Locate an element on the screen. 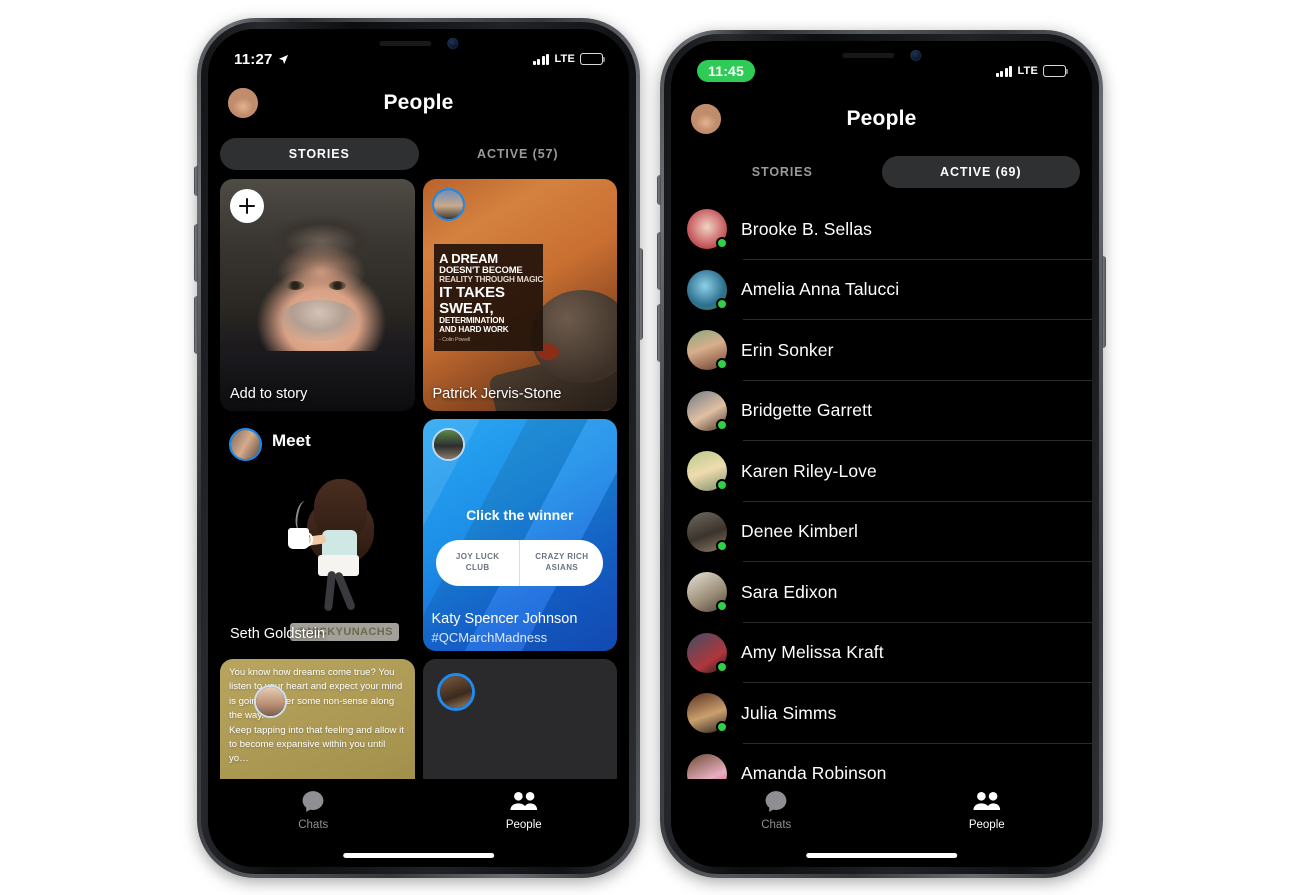 Image resolution: width=1300 pixels, height=895 pixels. battery-full-icon is located at coordinates (1056, 71).